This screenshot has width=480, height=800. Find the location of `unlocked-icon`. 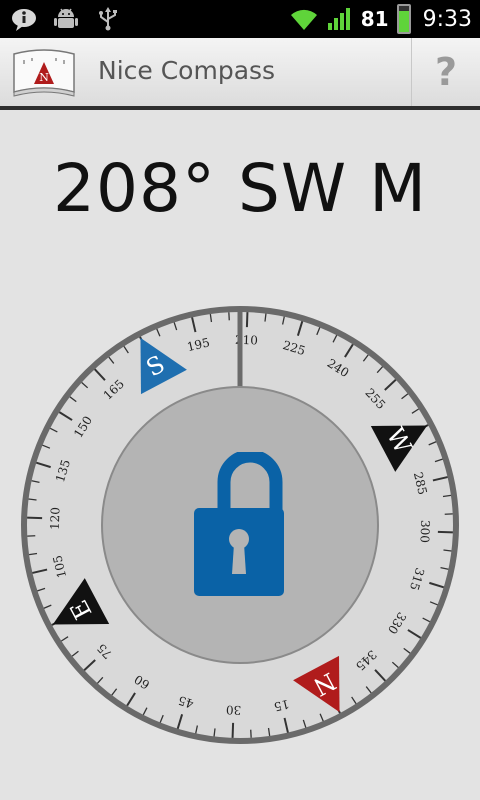

unlocked-icon is located at coordinates (239, 525).